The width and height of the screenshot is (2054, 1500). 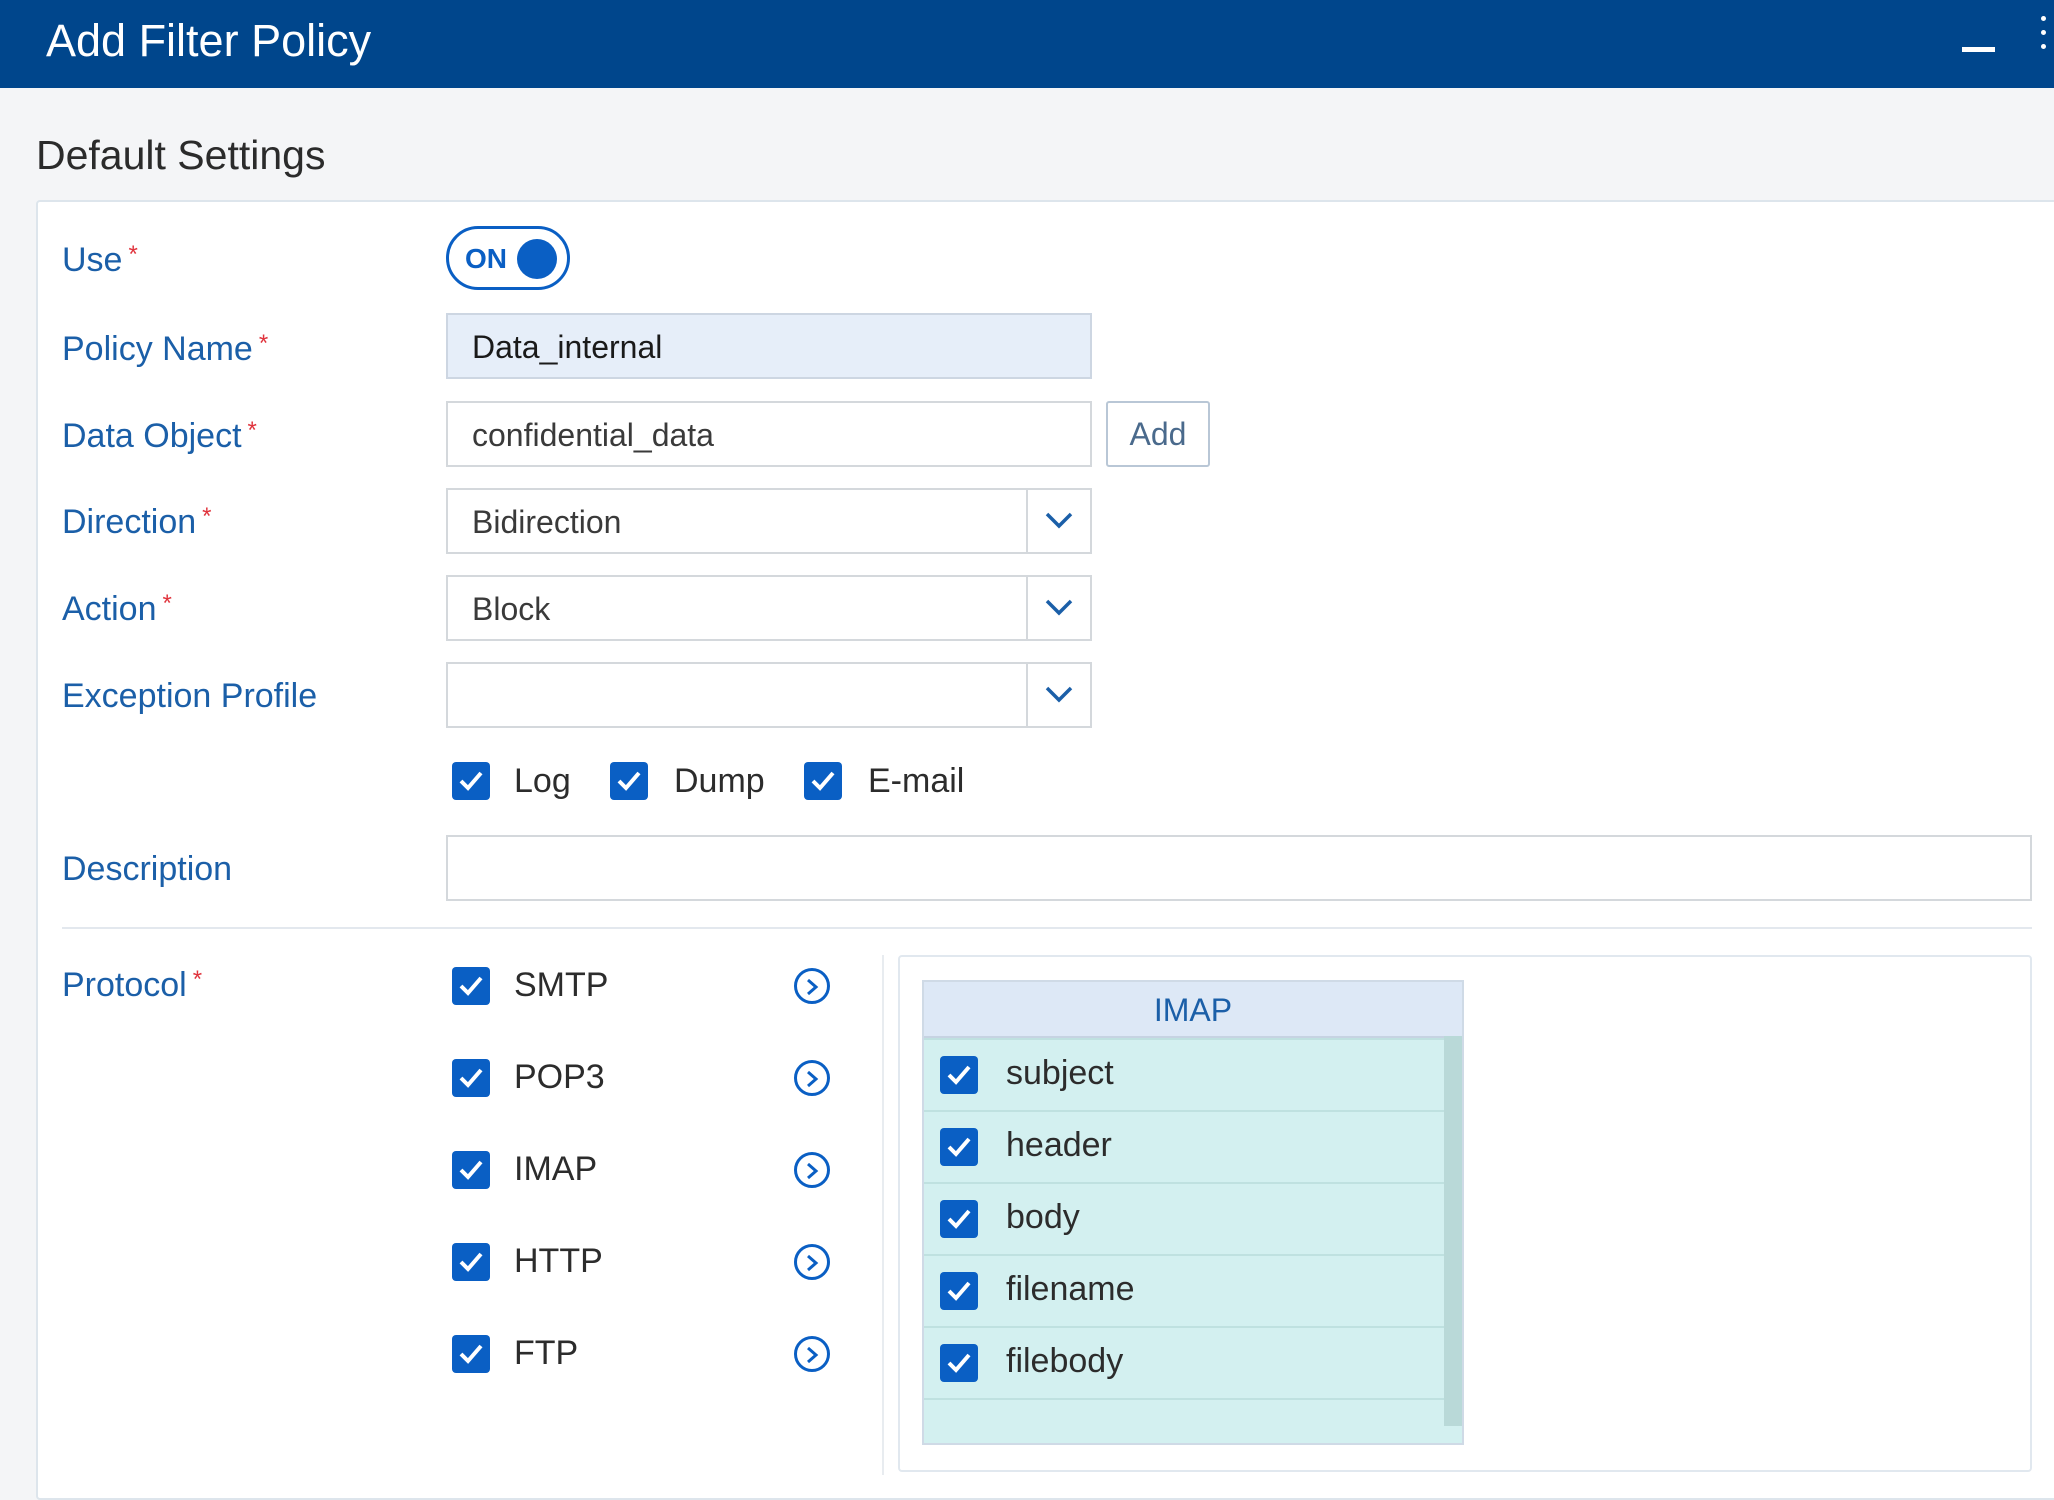 I want to click on toggle-text: ON, so click(x=486, y=258).